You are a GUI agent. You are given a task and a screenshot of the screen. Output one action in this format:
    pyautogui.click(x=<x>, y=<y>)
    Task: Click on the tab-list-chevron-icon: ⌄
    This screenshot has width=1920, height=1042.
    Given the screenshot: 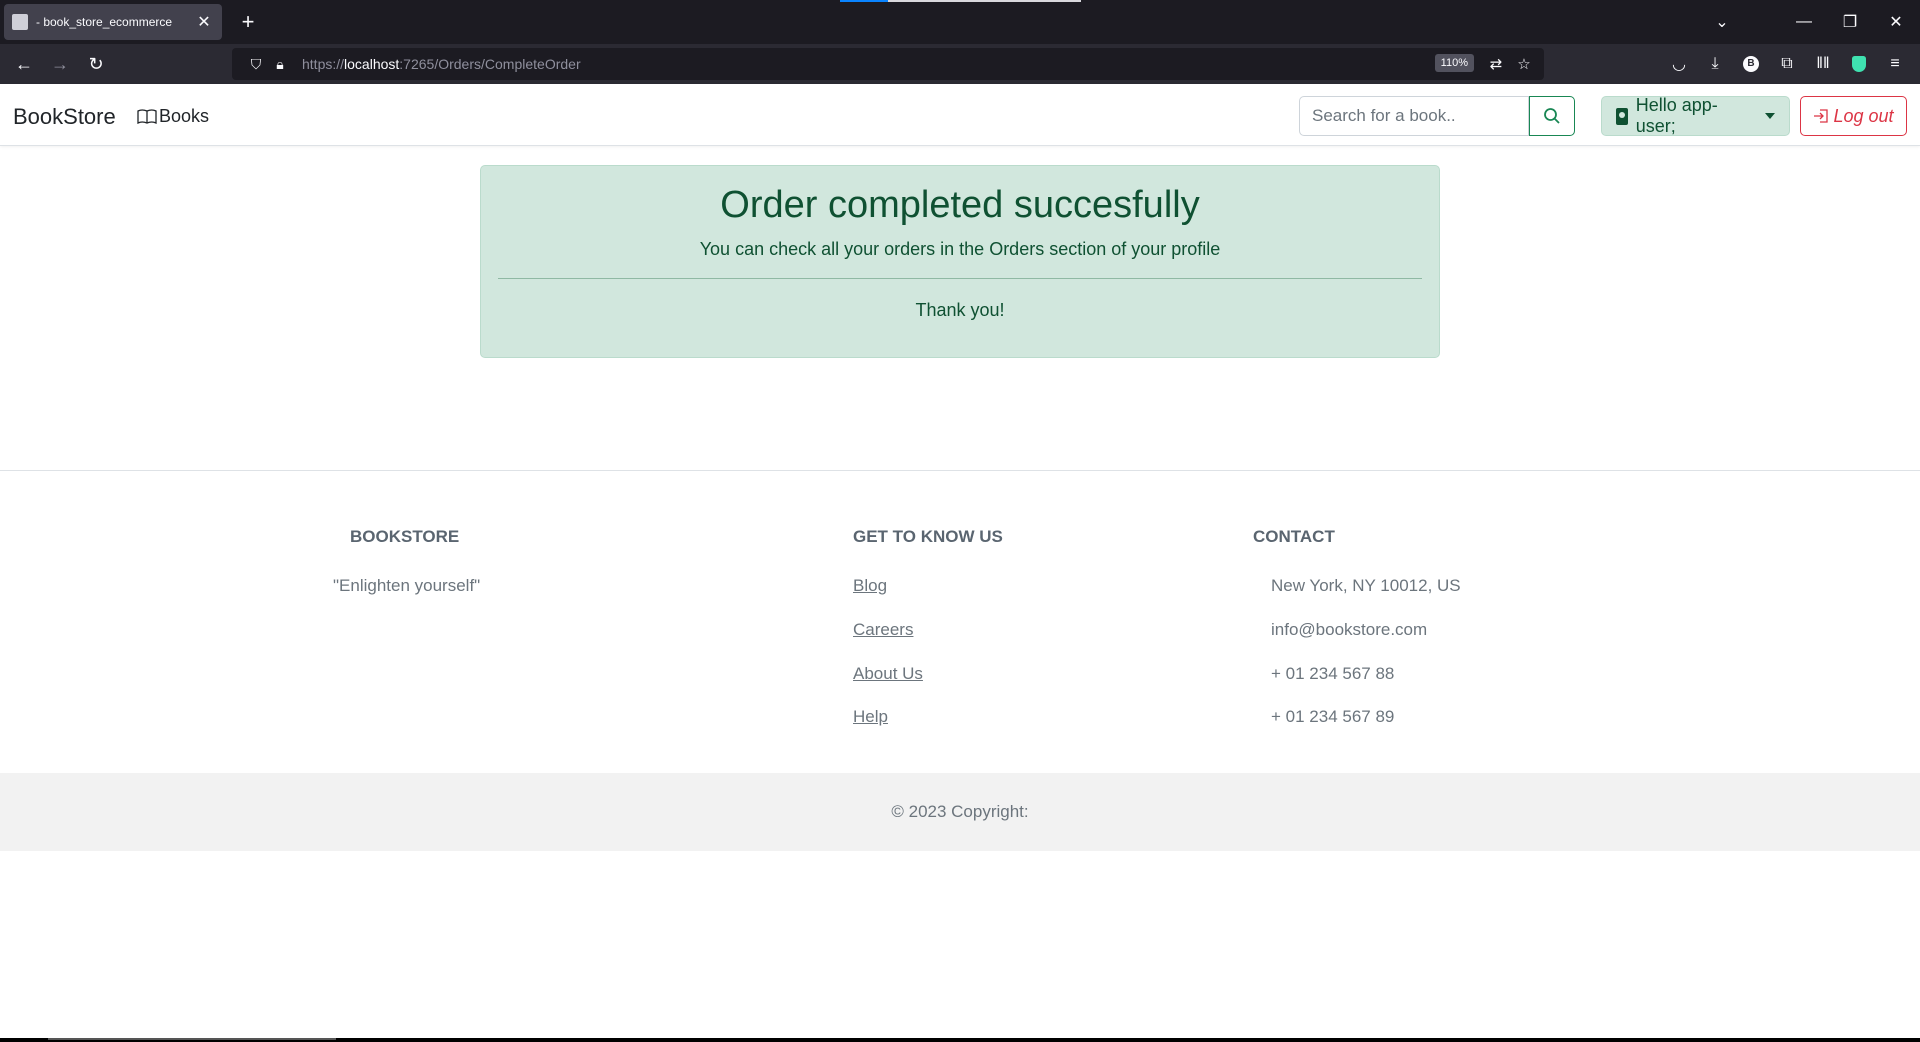 What is the action you would take?
    pyautogui.click(x=1722, y=22)
    